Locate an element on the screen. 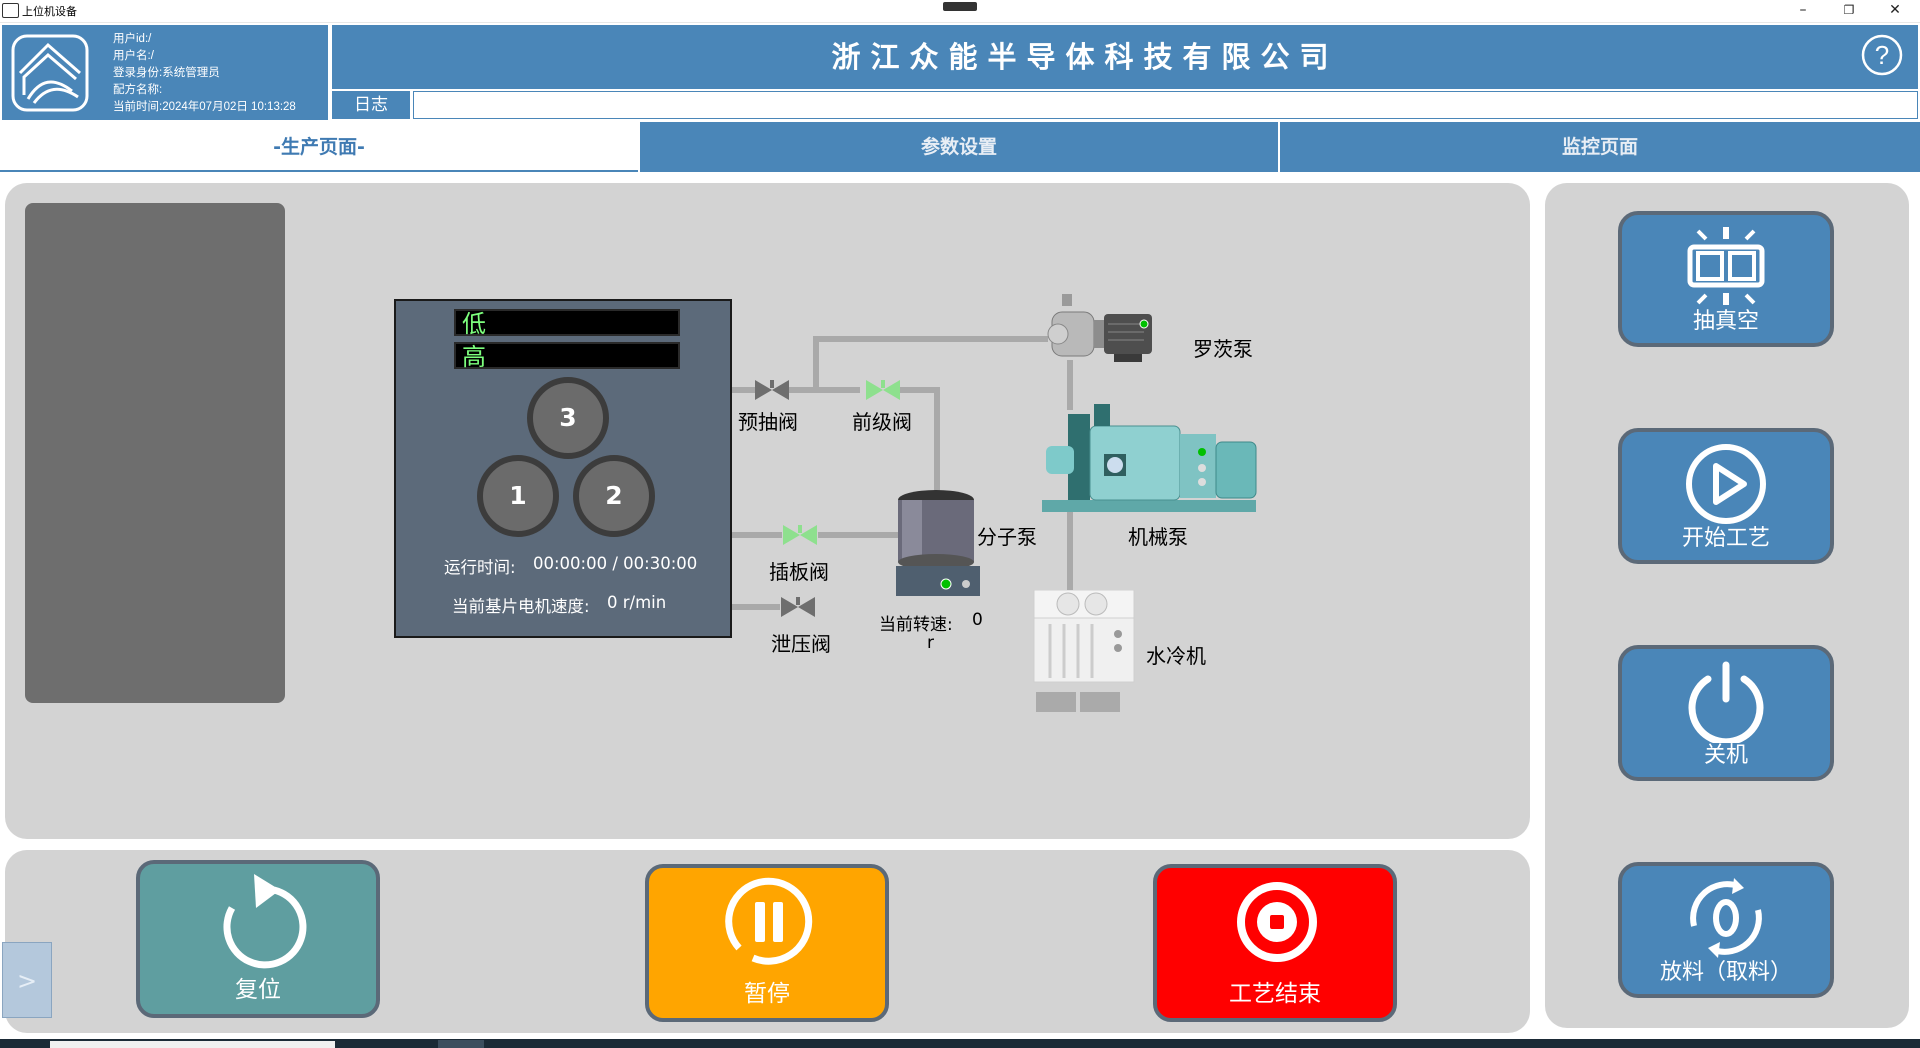  reset-button: 复位 is located at coordinates (258, 939).